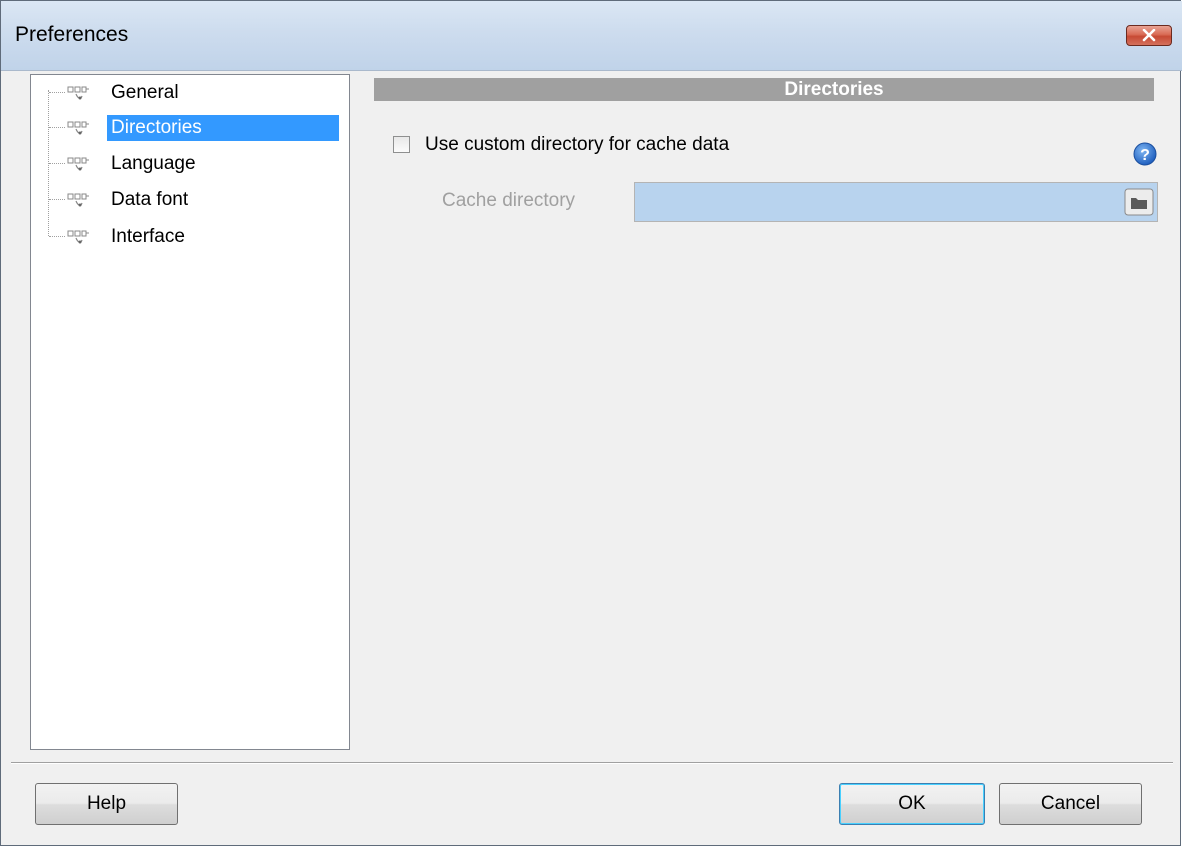 Image resolution: width=1183 pixels, height=848 pixels. Describe the element at coordinates (912, 804) in the screenshot. I see `ok-button: OK` at that location.